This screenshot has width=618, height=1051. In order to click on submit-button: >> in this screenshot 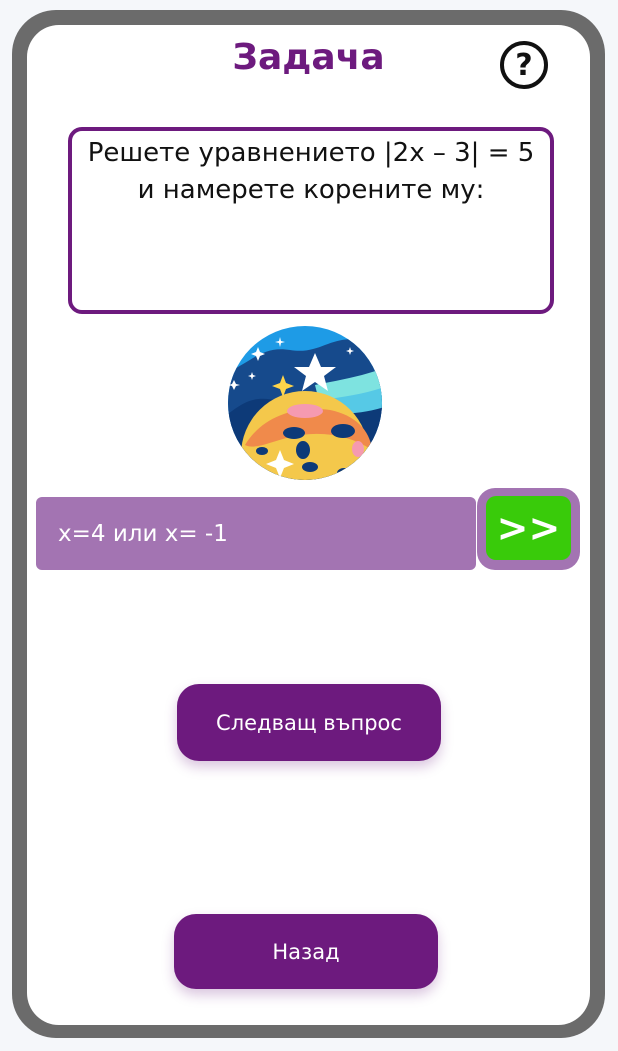, I will do `click(528, 528)`.